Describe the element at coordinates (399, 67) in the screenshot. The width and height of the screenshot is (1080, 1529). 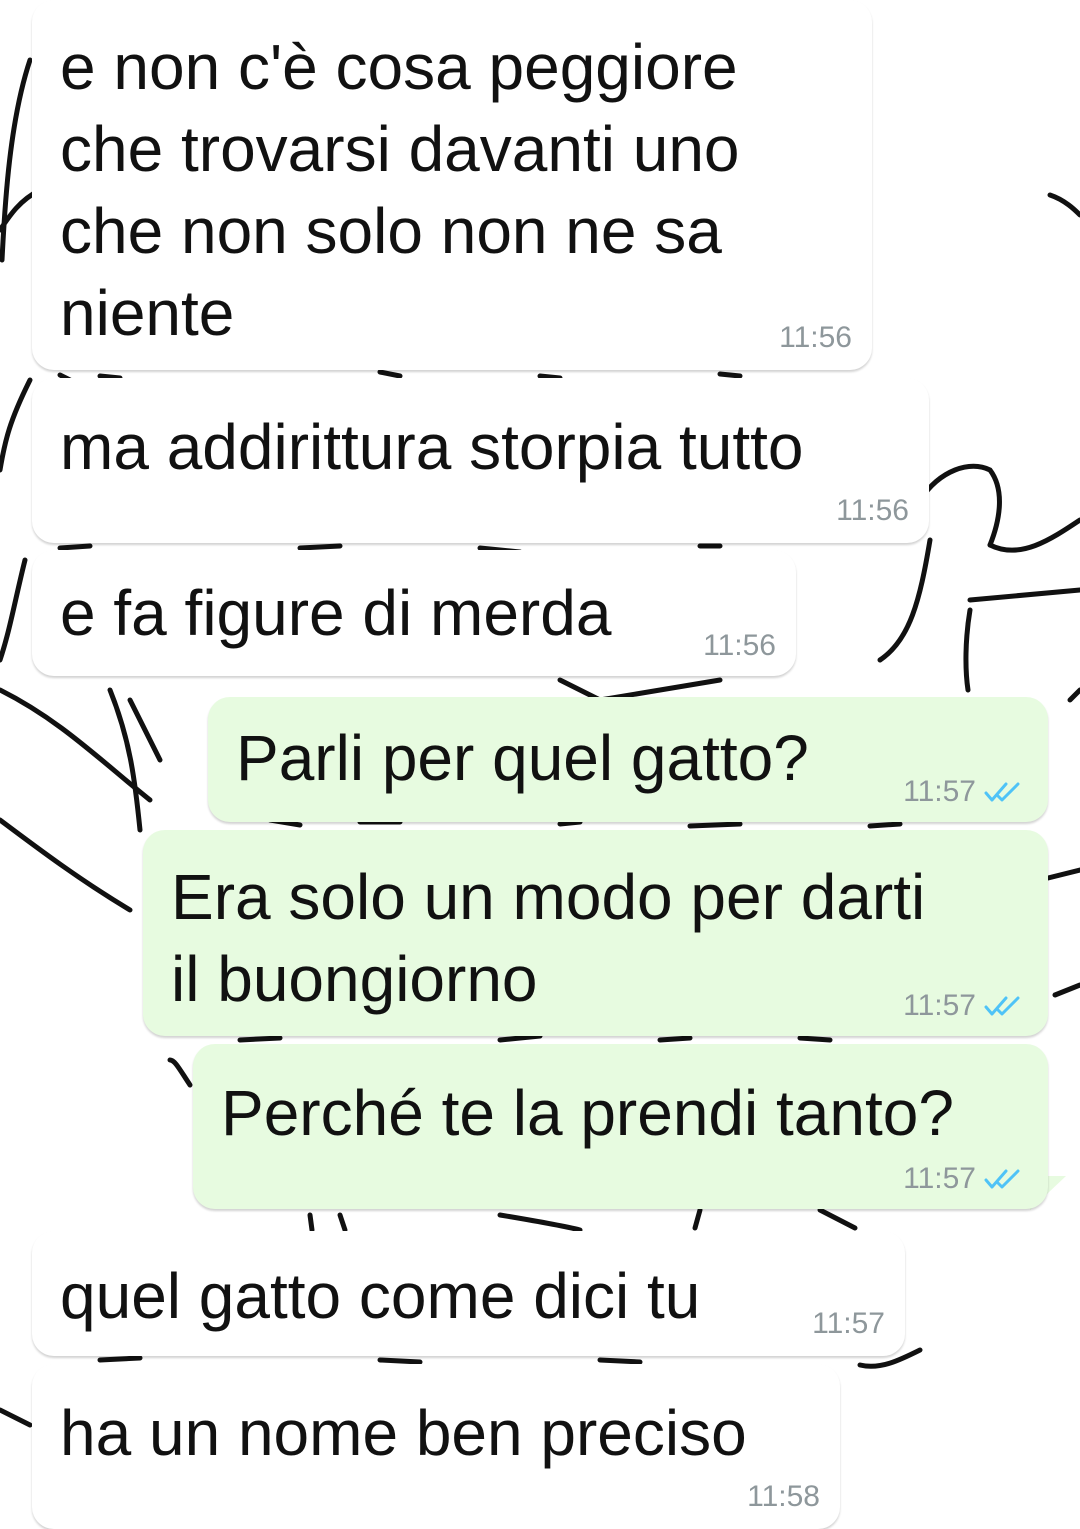
I see `message-text-line: e non c'è cosa peggiore` at that location.